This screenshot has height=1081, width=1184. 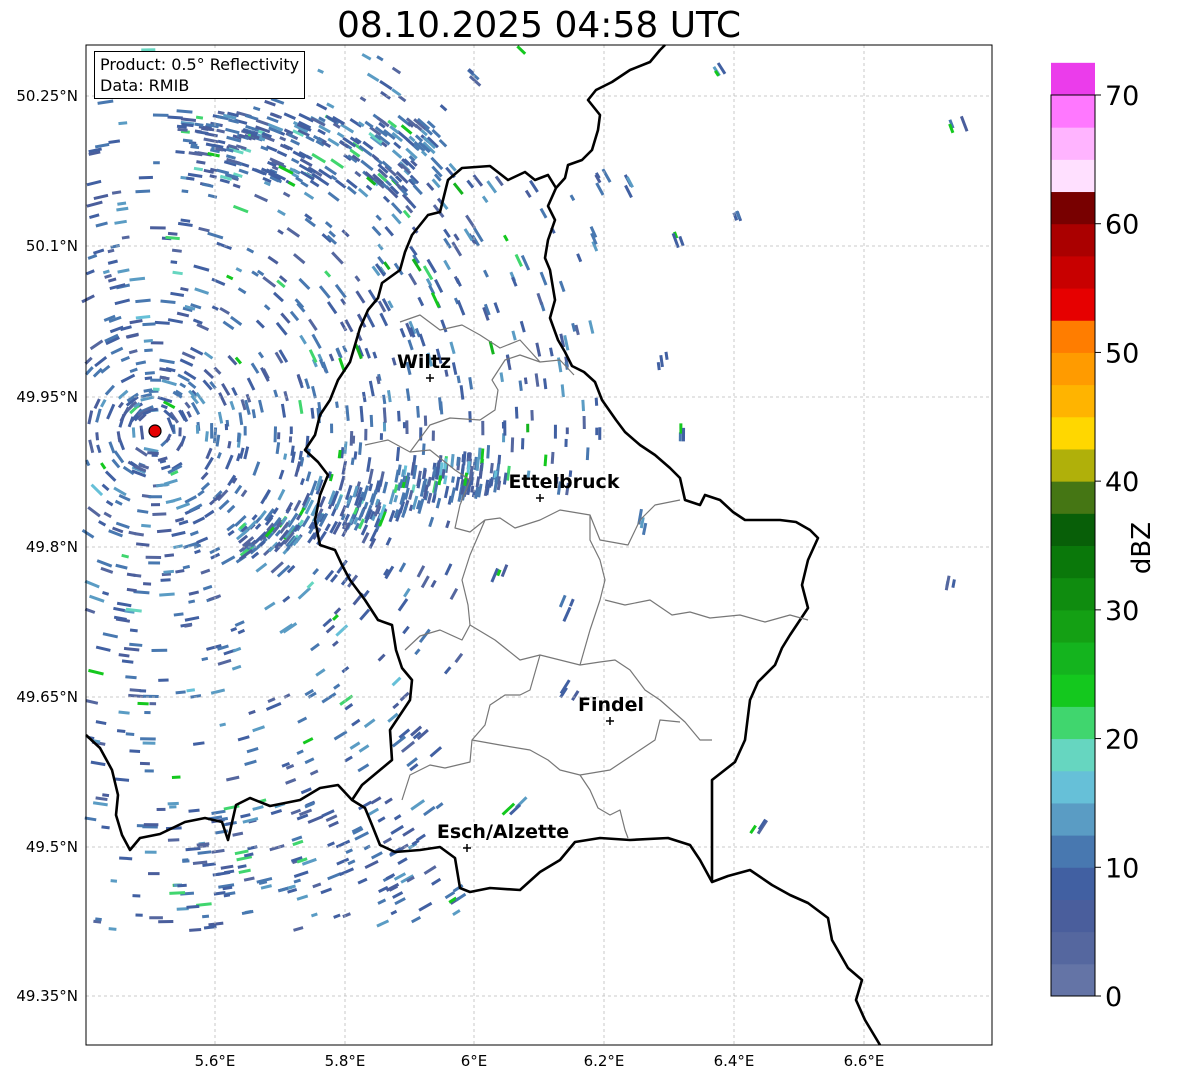 What do you see at coordinates (155, 431) in the screenshot?
I see `radar-site-marker` at bounding box center [155, 431].